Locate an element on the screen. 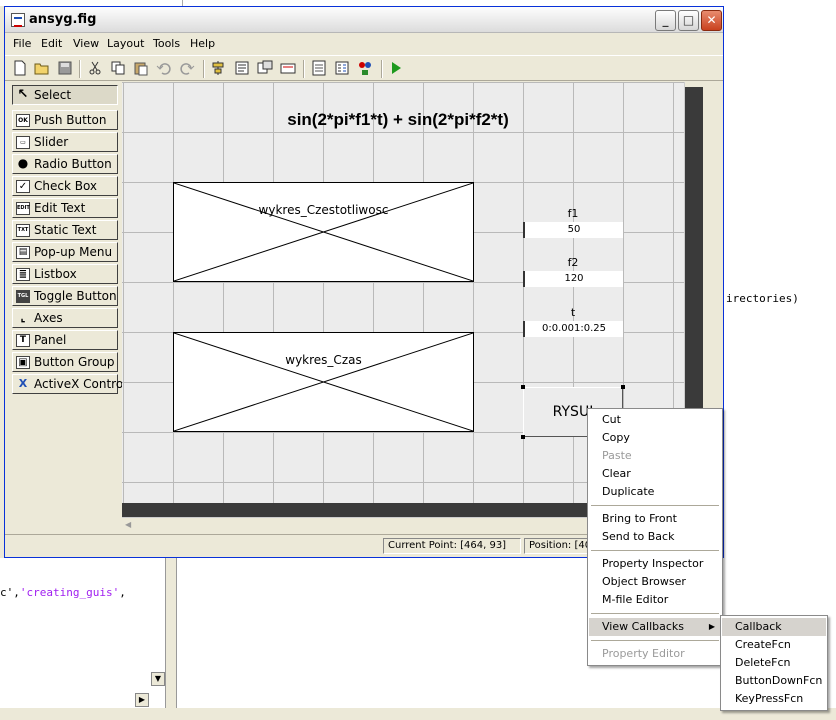 This screenshot has width=836, height=720. menu-item-send-to-back: Send to Back is located at coordinates (655, 537).